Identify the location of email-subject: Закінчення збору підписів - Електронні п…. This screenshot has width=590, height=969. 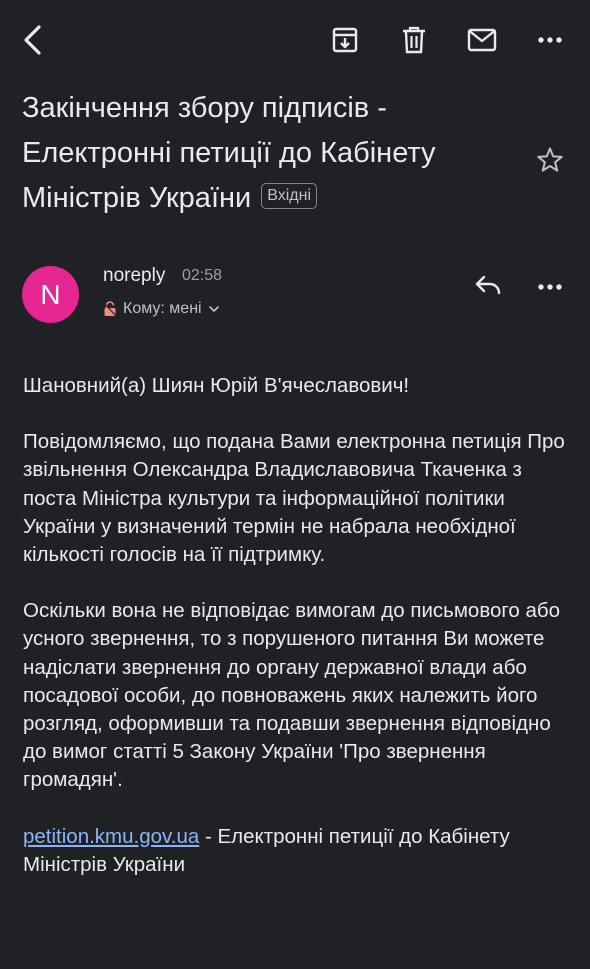
(272, 153).